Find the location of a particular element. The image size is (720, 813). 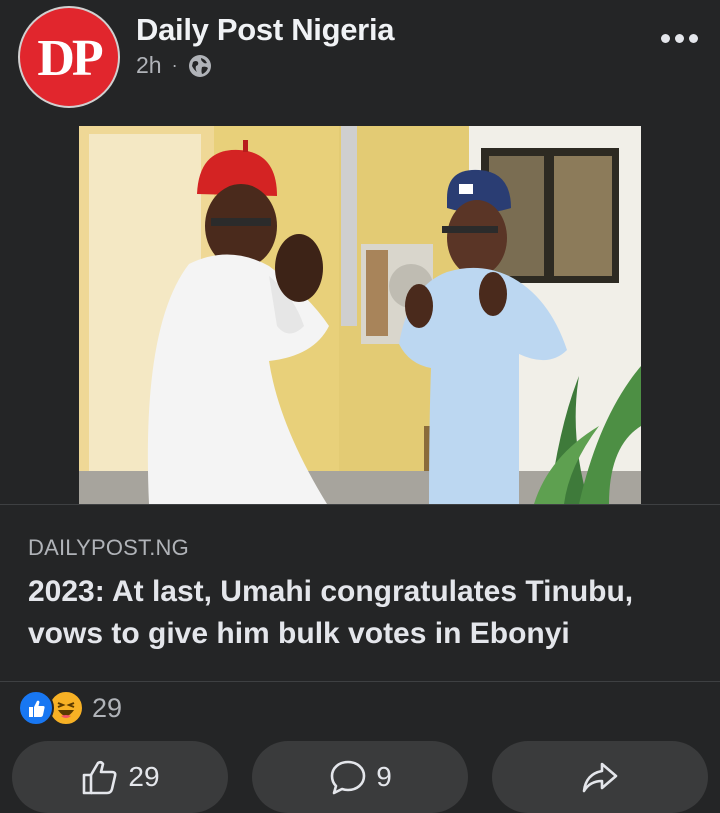

avatar-logo-text: DP is located at coordinates (70, 58).